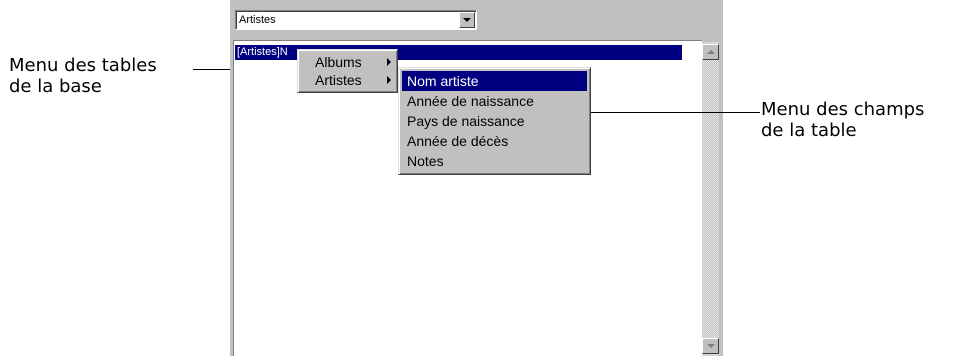 Image resolution: width=953 pixels, height=356 pixels. Describe the element at coordinates (710, 199) in the screenshot. I see `vertical-scrollbar` at that location.